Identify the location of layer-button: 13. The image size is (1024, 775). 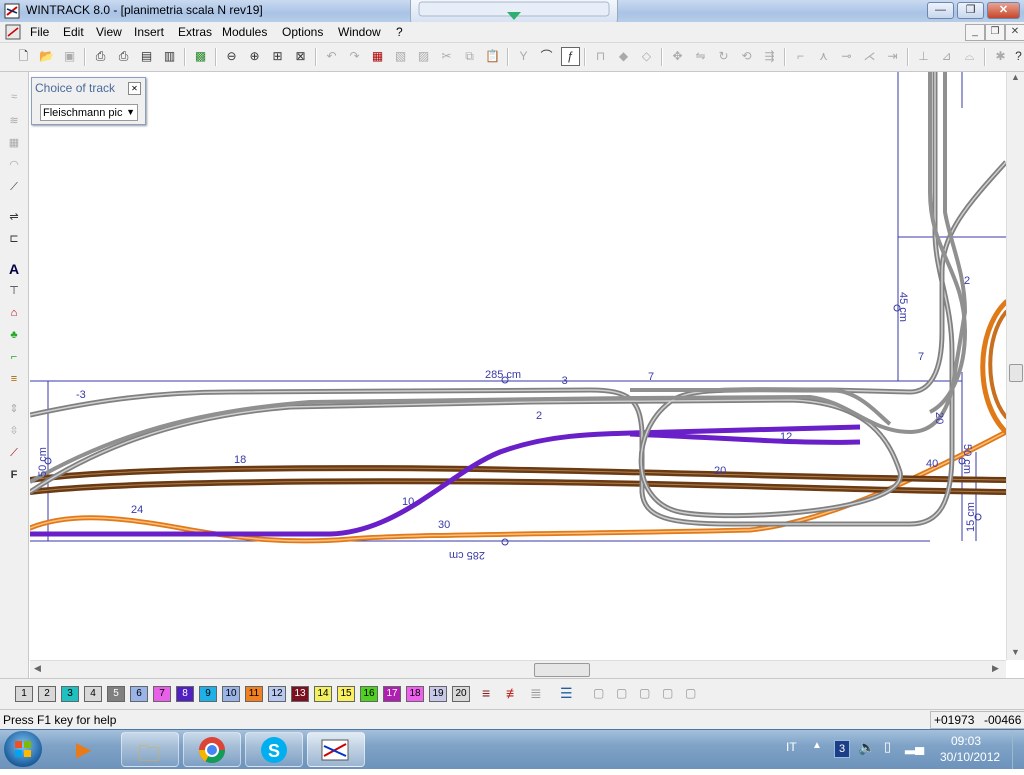
(300, 694).